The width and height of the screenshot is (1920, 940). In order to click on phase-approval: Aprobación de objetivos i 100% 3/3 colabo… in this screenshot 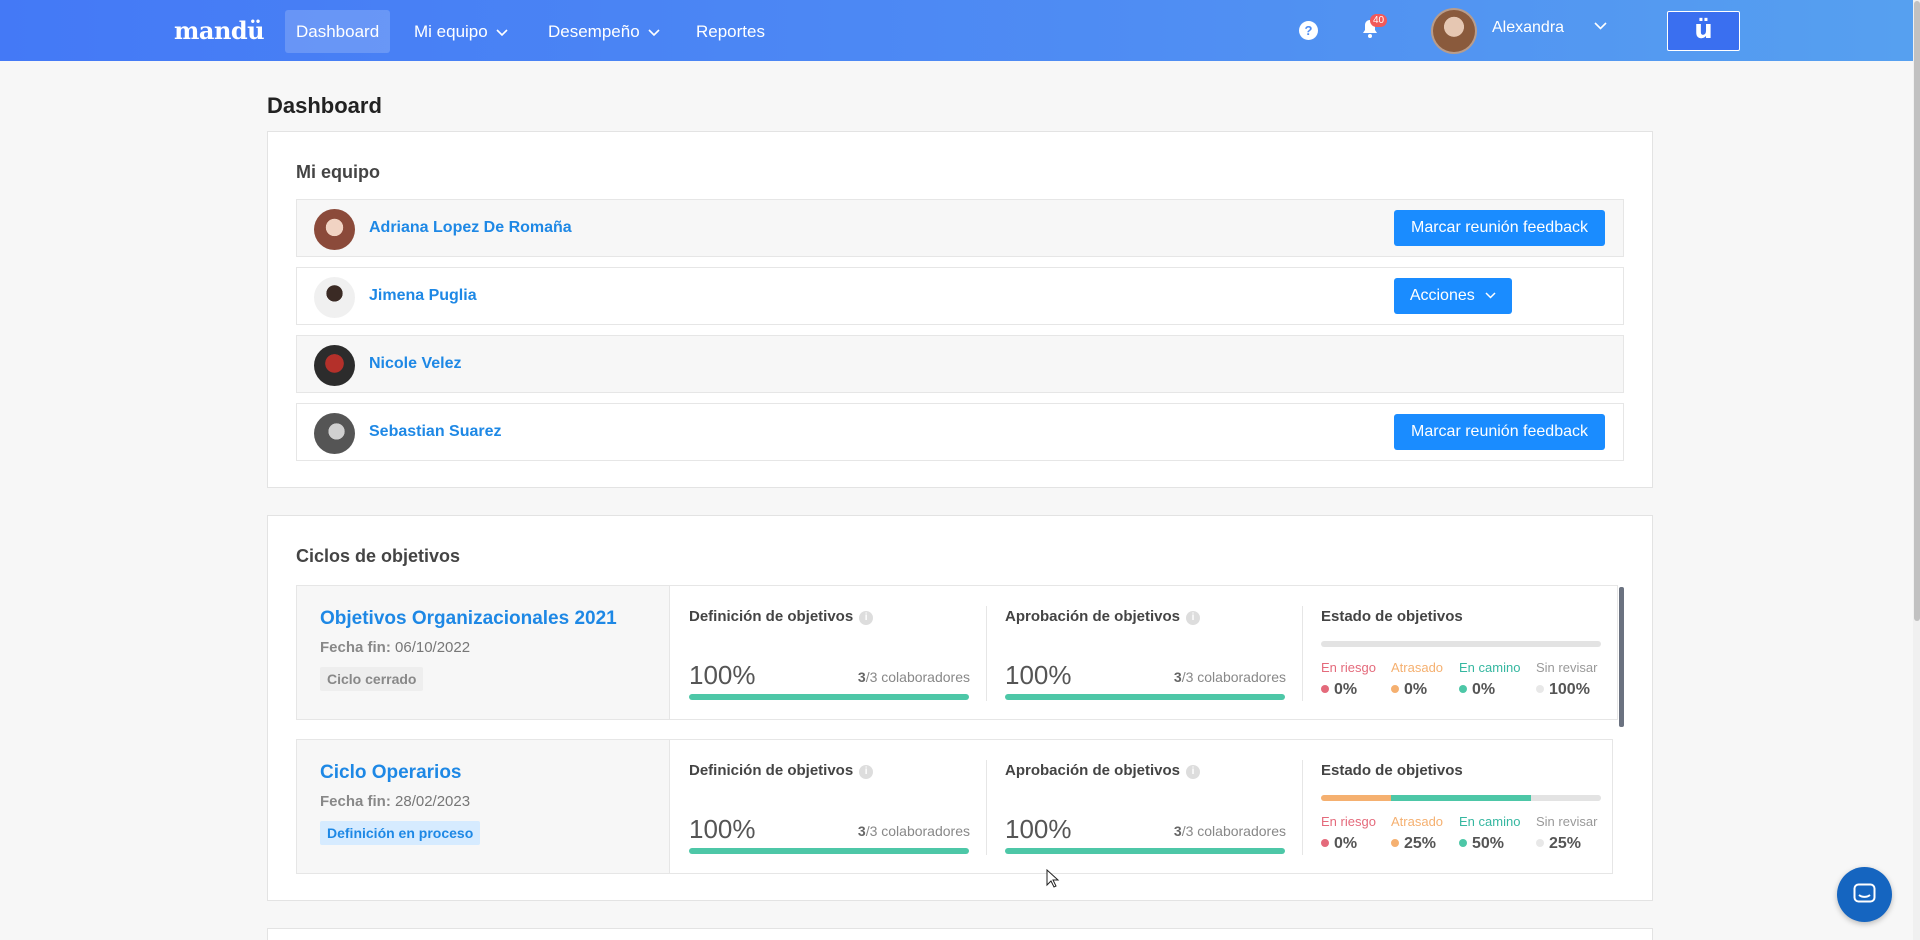, I will do `click(1144, 806)`.